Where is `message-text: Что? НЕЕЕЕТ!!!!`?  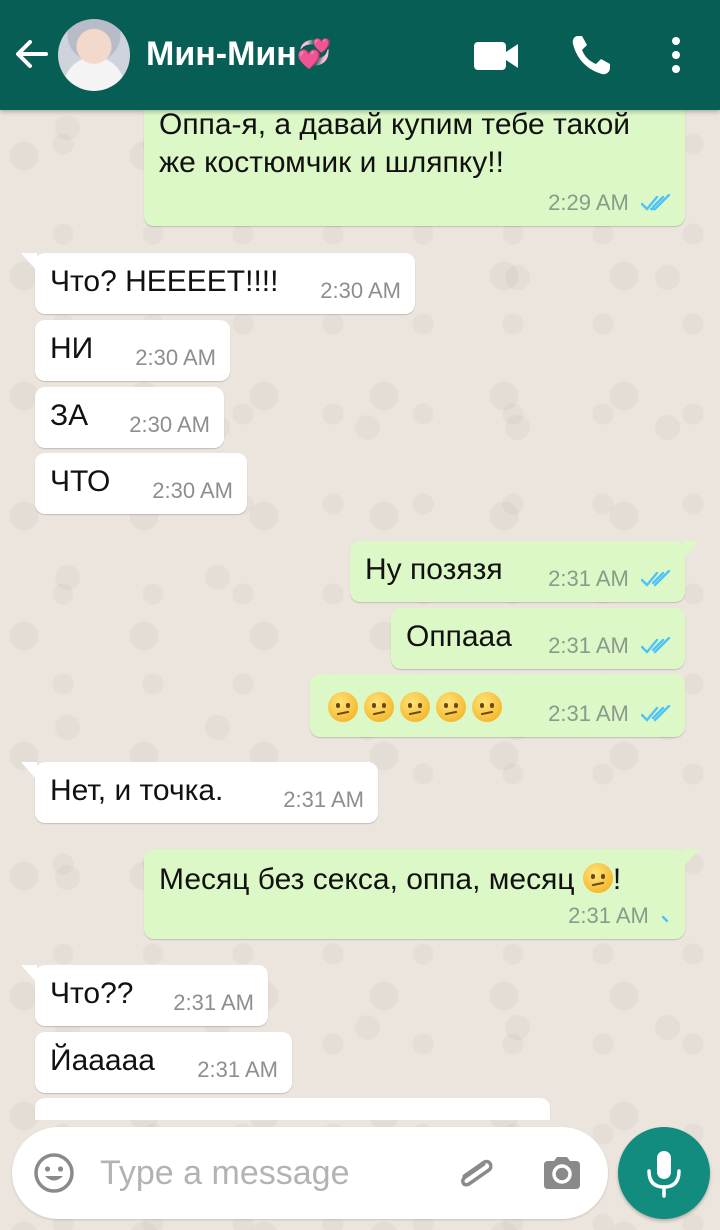
message-text: Что? НЕЕЕЕТ!!!! is located at coordinates (164, 281).